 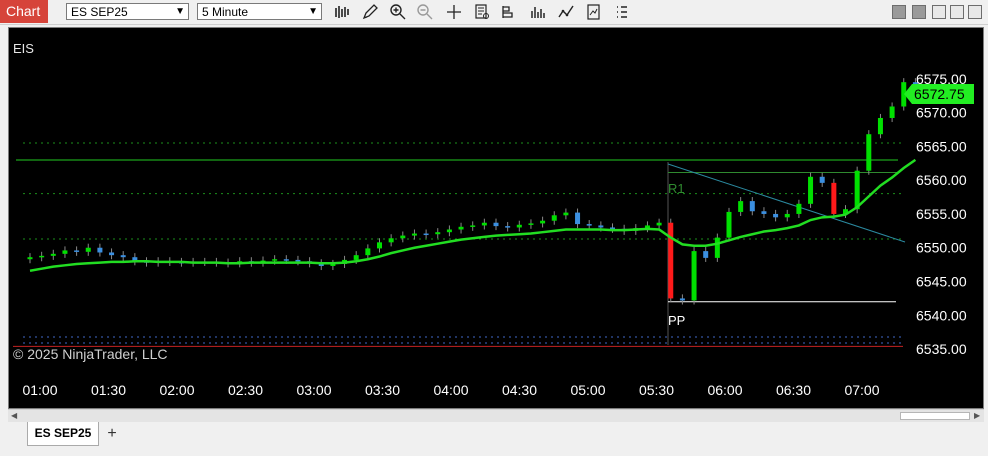 What do you see at coordinates (957, 12) in the screenshot?
I see `maximize-button` at bounding box center [957, 12].